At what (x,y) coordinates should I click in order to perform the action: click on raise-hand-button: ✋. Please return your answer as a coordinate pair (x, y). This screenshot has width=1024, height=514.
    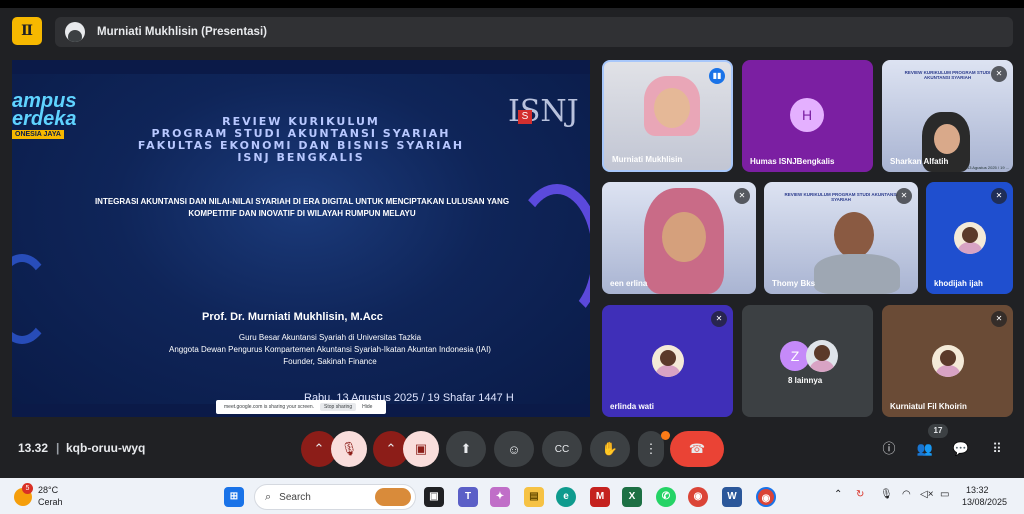
    Looking at the image, I should click on (610, 449).